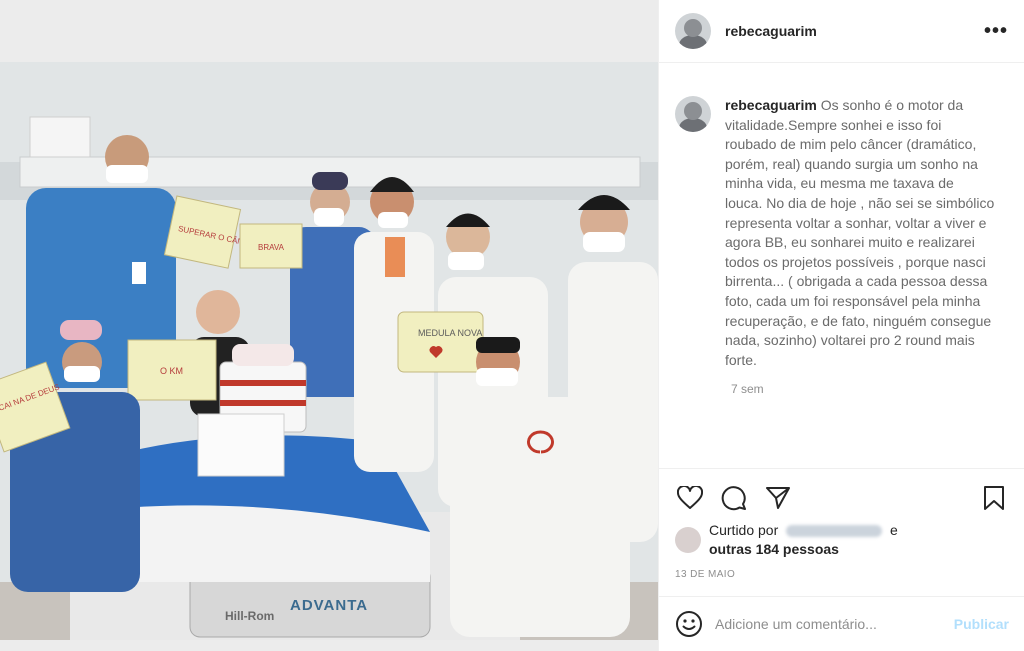 Image resolution: width=1024 pixels, height=651 pixels. I want to click on liker-name-blurred, so click(834, 531).